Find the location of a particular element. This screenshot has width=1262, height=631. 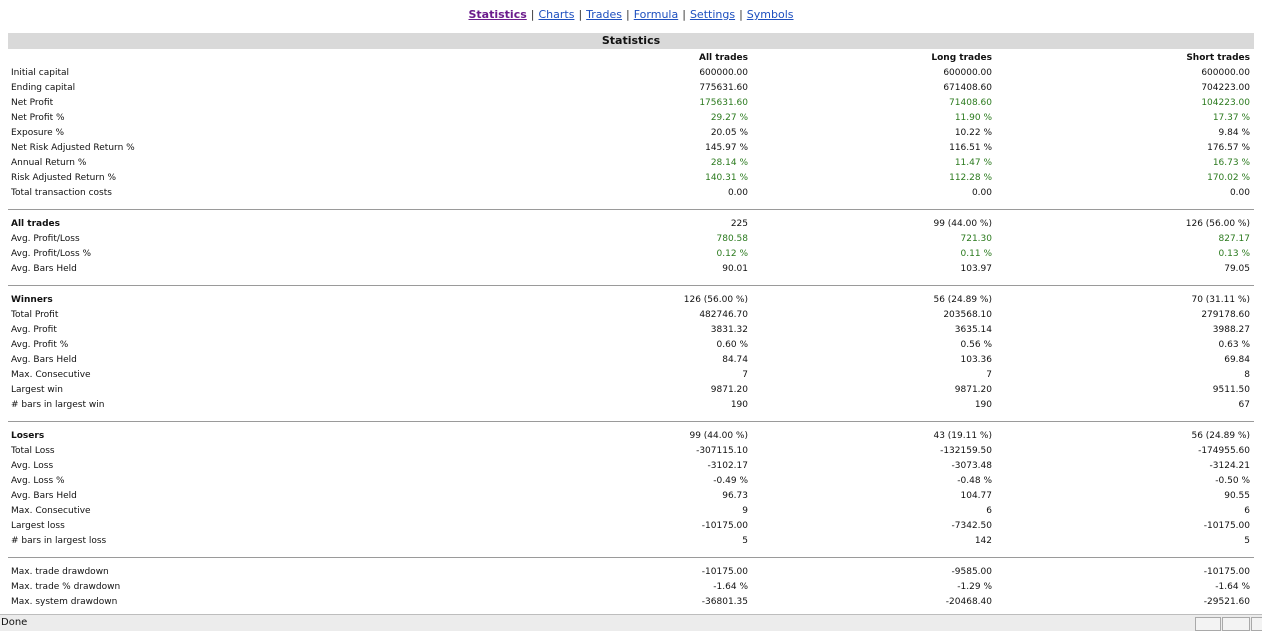

row-value: 103.97 is located at coordinates (976, 269).